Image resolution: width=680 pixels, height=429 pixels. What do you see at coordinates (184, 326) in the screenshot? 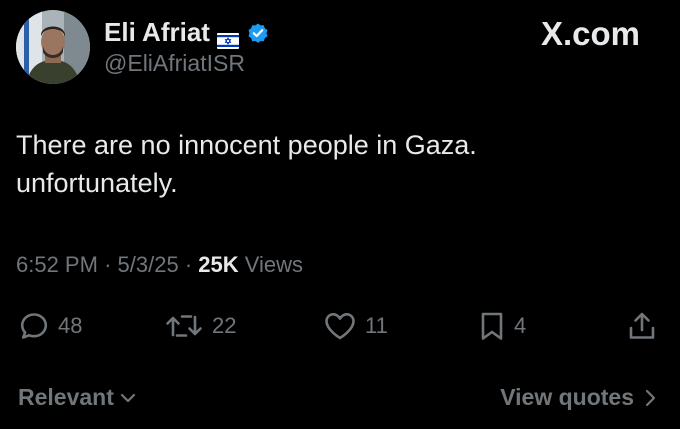
I see `repost-icon` at bounding box center [184, 326].